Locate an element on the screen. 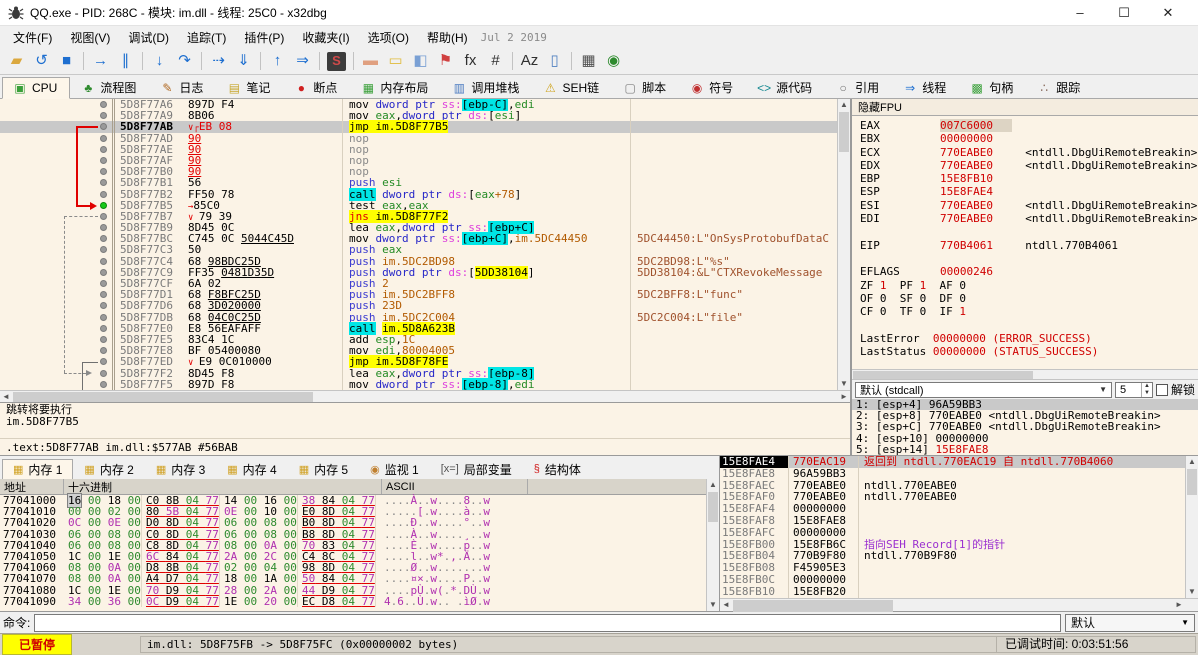  tab-call-stack: ▥ 调用堆栈 is located at coordinates (486, 87).